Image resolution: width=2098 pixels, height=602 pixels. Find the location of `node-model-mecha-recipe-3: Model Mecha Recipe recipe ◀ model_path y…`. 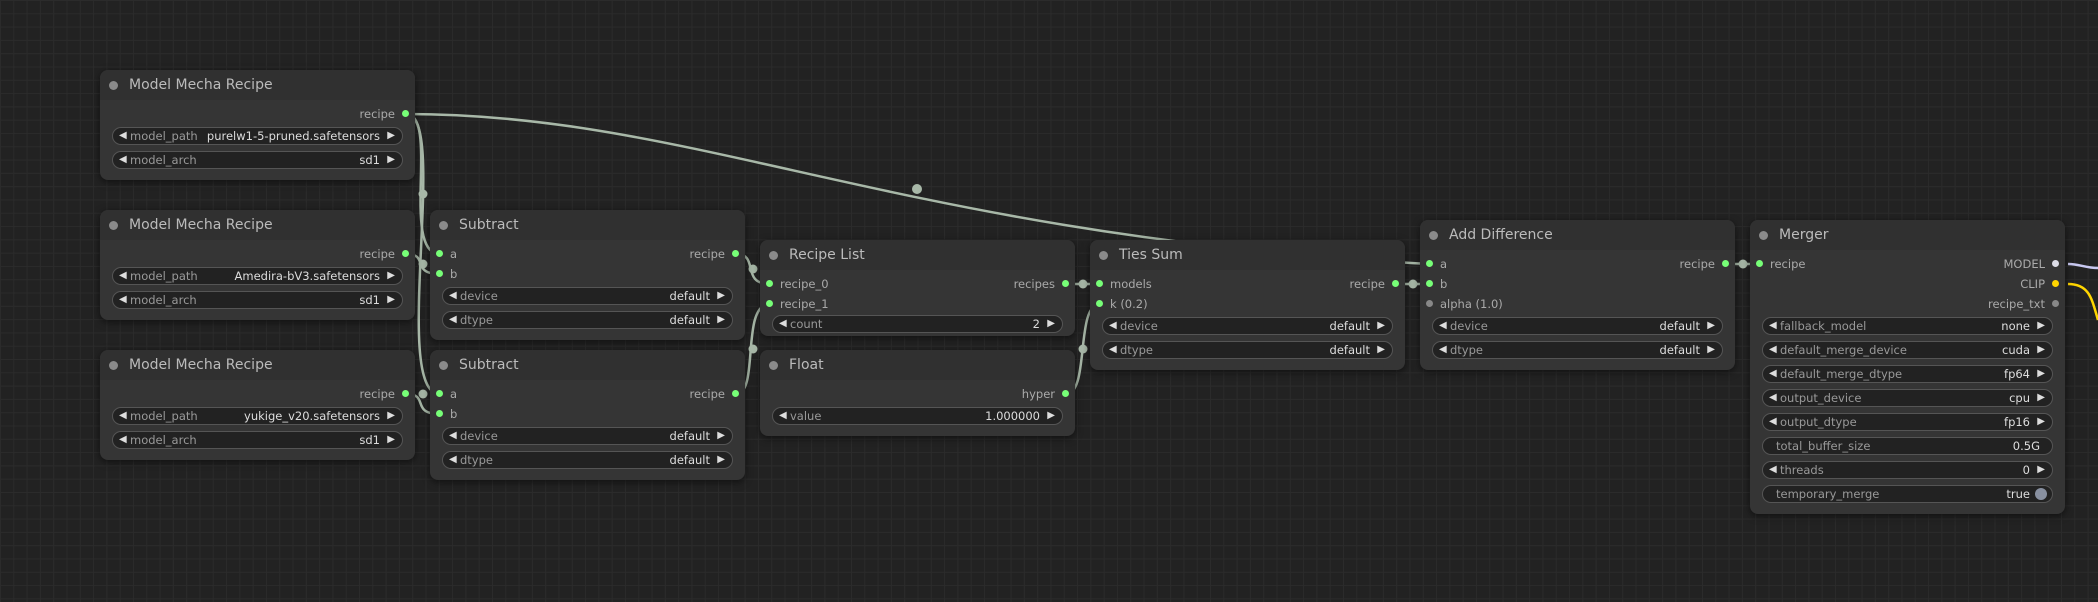

node-model-mecha-recipe-3: Model Mecha Recipe recipe ◀ model_path y… is located at coordinates (257, 405).